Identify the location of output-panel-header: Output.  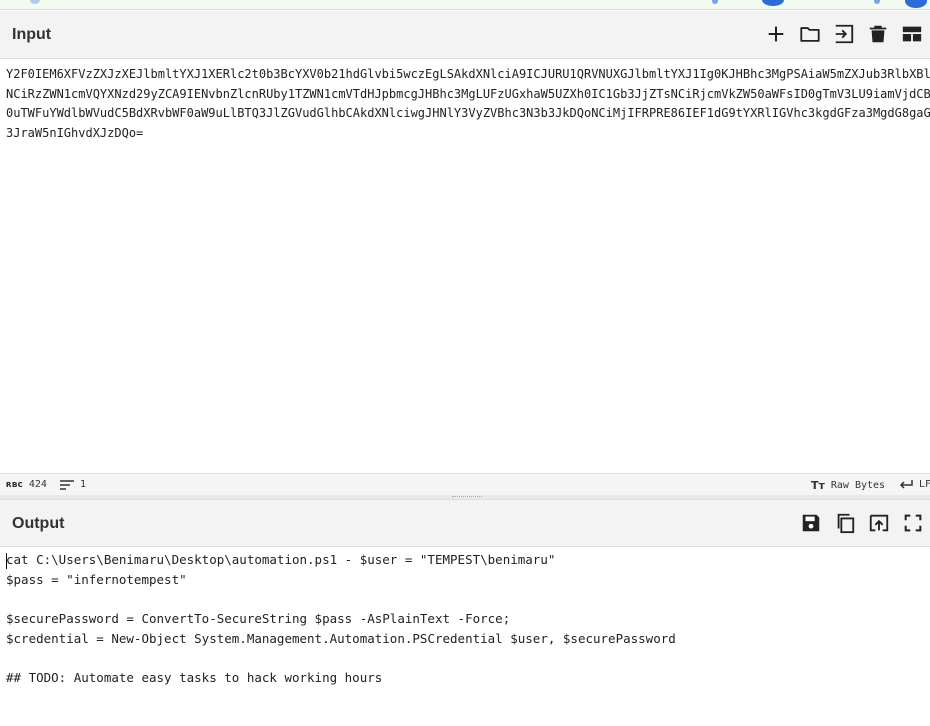
(465, 523).